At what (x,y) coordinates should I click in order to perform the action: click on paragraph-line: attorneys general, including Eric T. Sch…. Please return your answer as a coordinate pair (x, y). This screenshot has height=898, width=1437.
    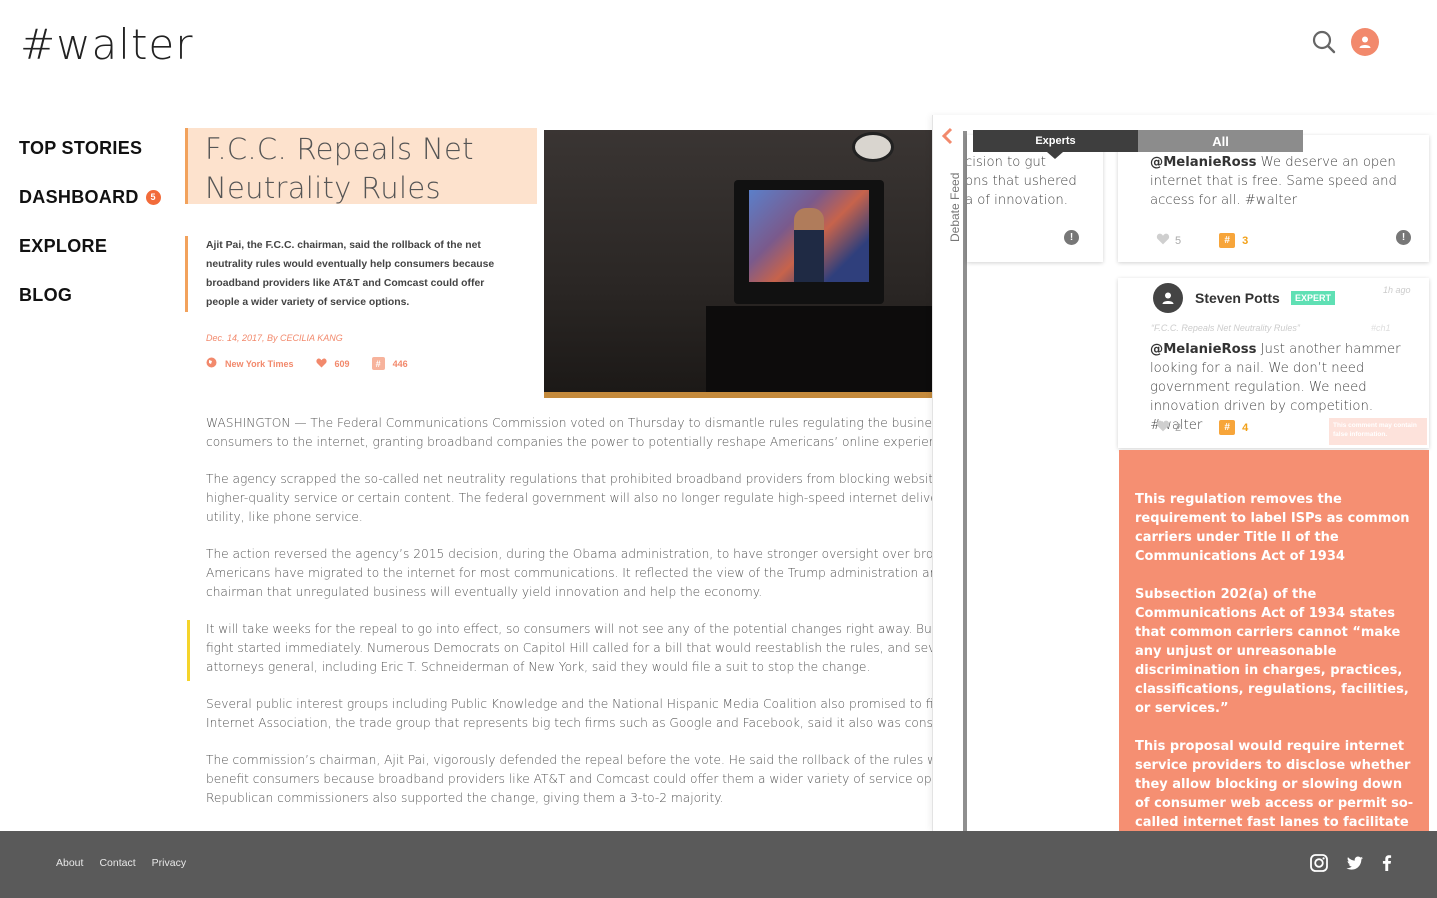
    Looking at the image, I should click on (538, 667).